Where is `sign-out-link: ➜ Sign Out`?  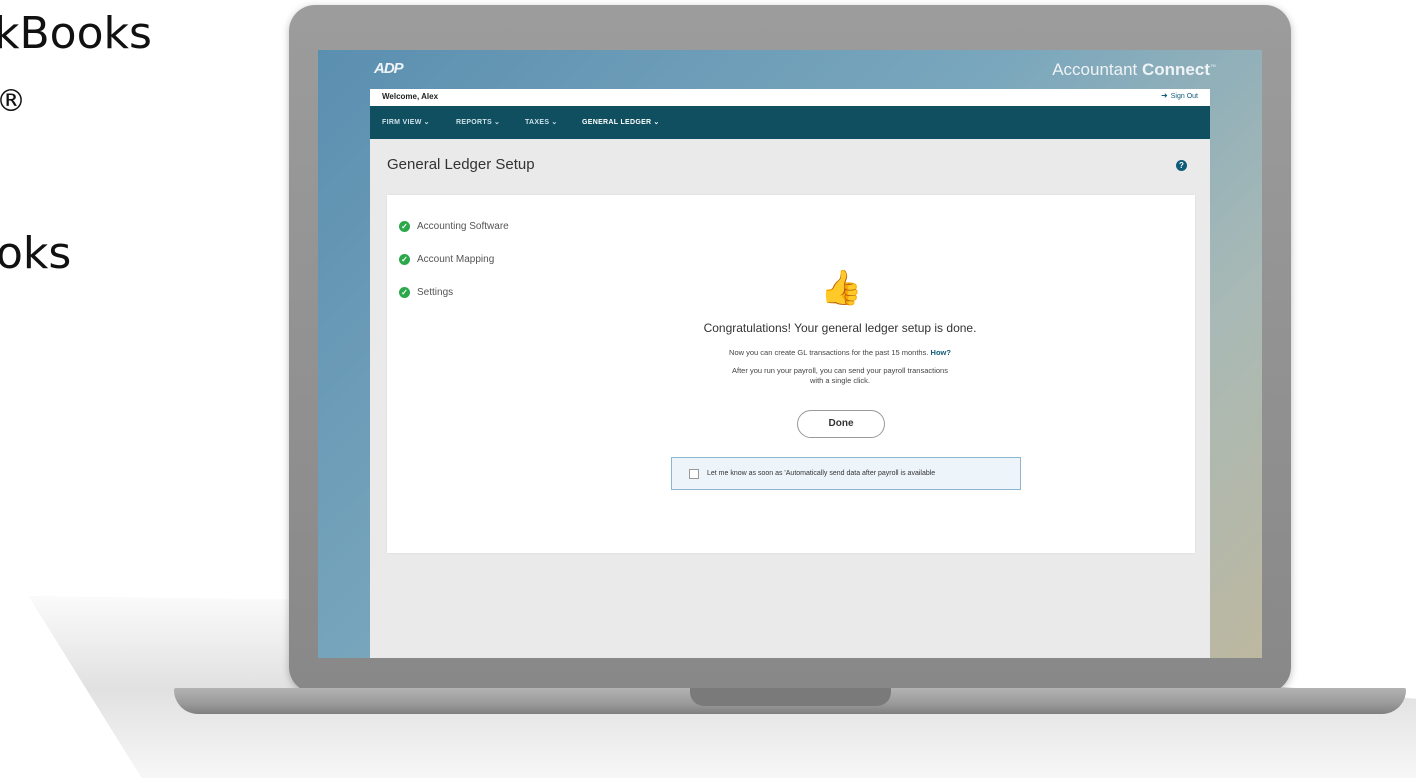 sign-out-link: ➜ Sign Out is located at coordinates (1179, 95).